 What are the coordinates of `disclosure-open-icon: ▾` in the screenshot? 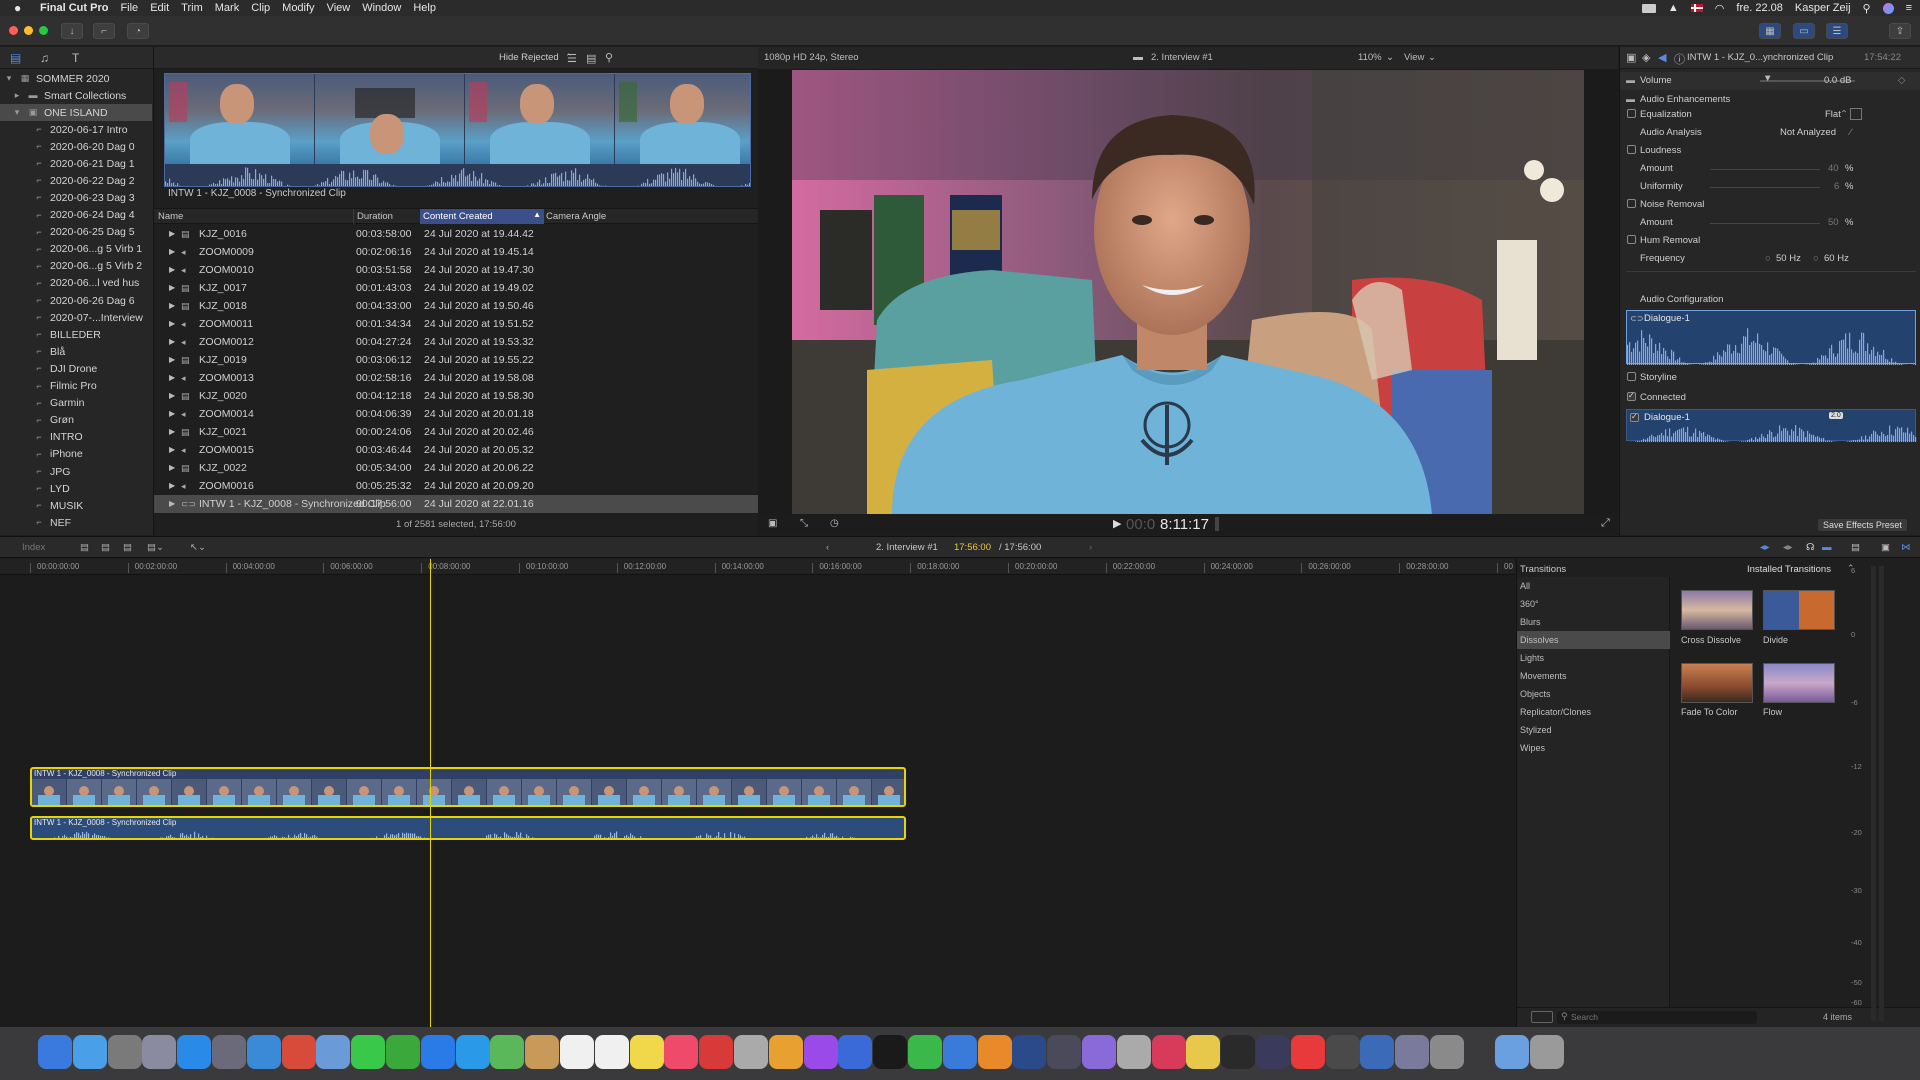 It's located at (9, 78).